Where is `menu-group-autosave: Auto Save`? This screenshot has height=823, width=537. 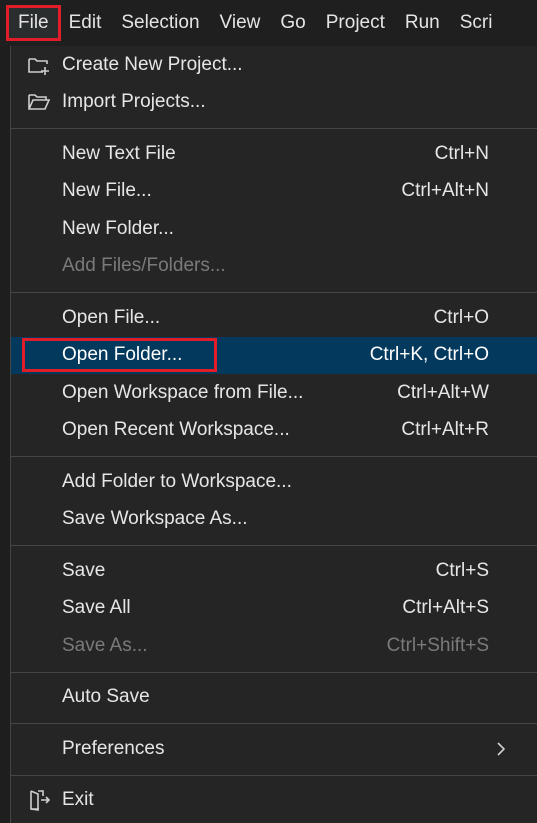 menu-group-autosave: Auto Save is located at coordinates (274, 698).